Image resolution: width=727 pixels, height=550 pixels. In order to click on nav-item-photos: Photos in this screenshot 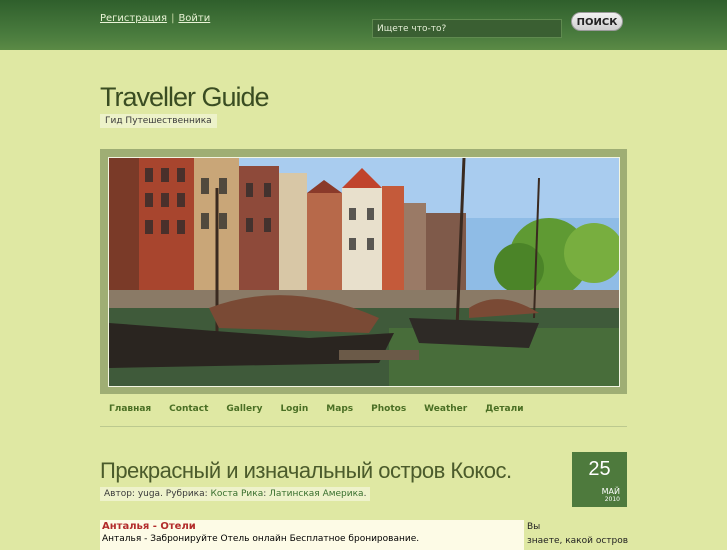, I will do `click(388, 409)`.